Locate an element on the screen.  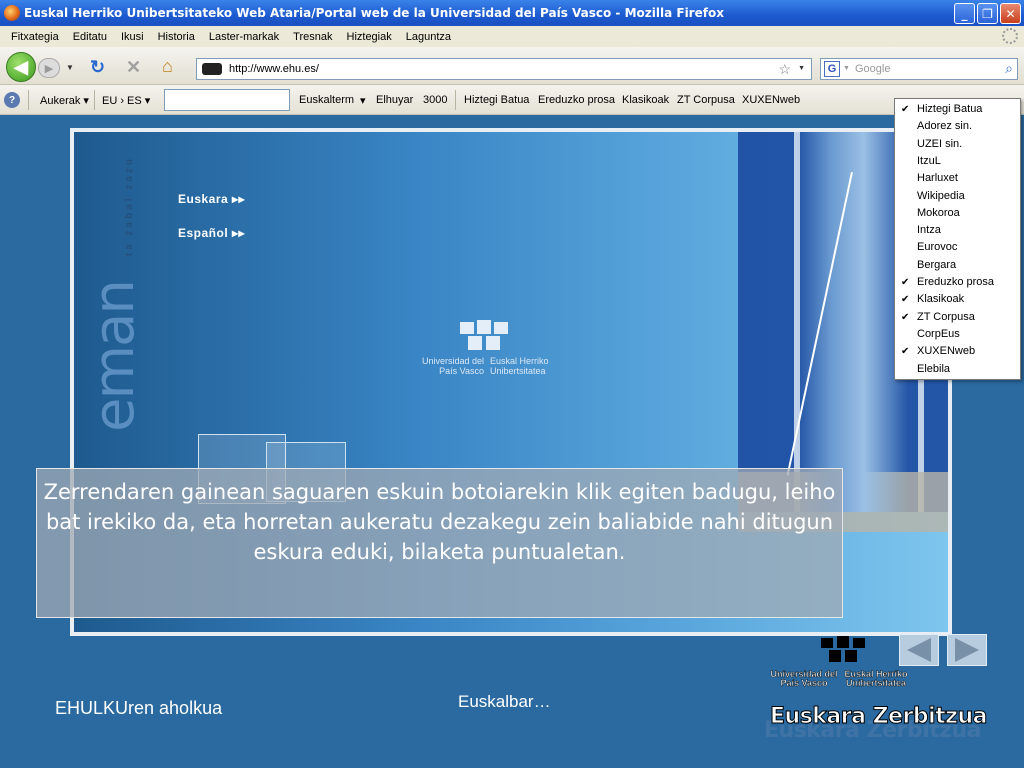
dropdown-item: Elebila is located at coordinates (957, 369).